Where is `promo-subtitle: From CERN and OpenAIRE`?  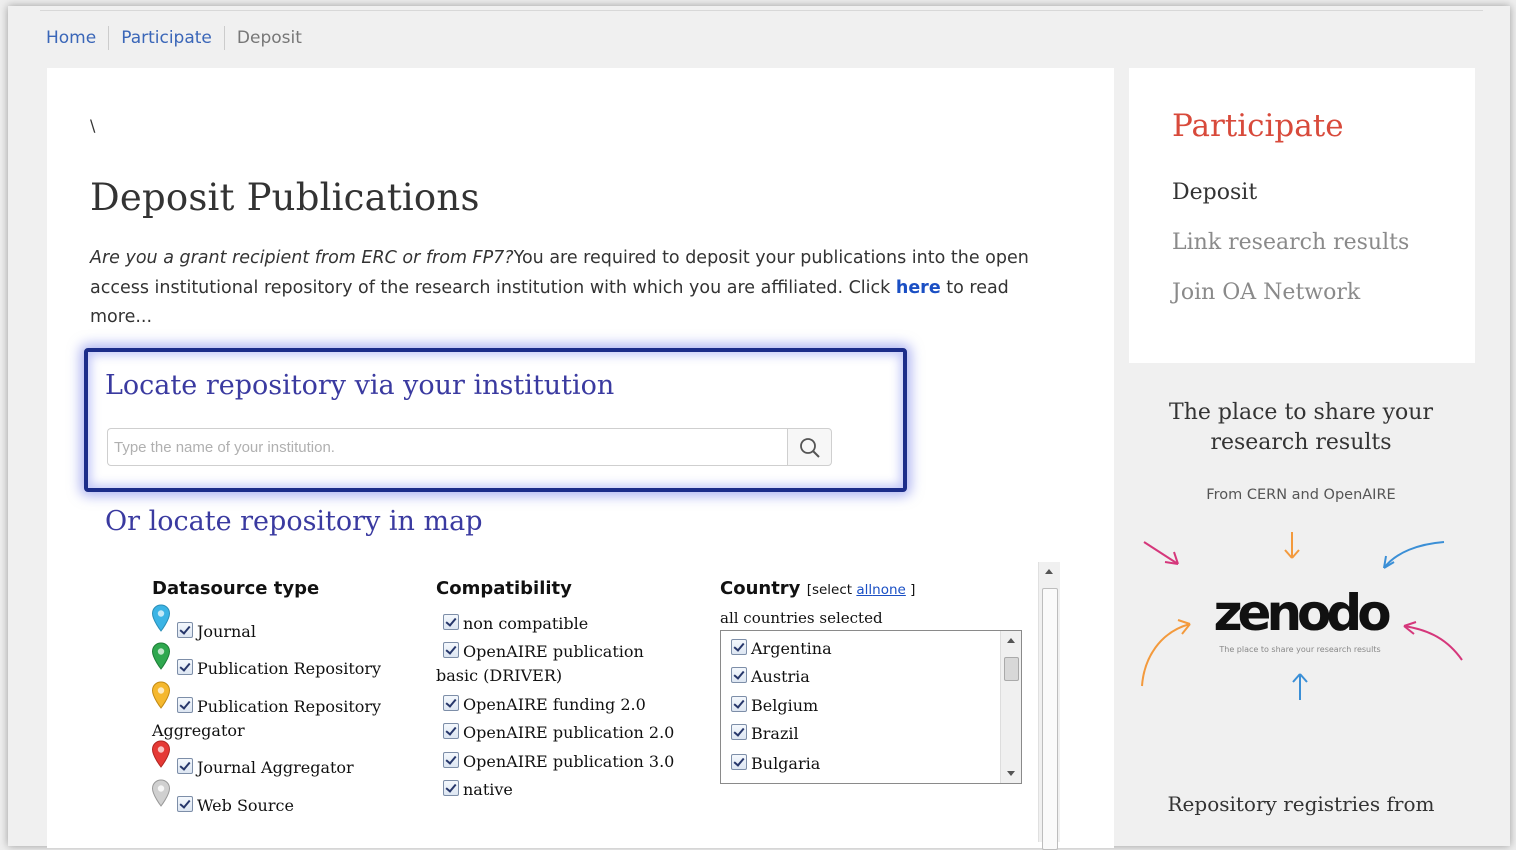 promo-subtitle: From CERN and OpenAIRE is located at coordinates (1301, 495).